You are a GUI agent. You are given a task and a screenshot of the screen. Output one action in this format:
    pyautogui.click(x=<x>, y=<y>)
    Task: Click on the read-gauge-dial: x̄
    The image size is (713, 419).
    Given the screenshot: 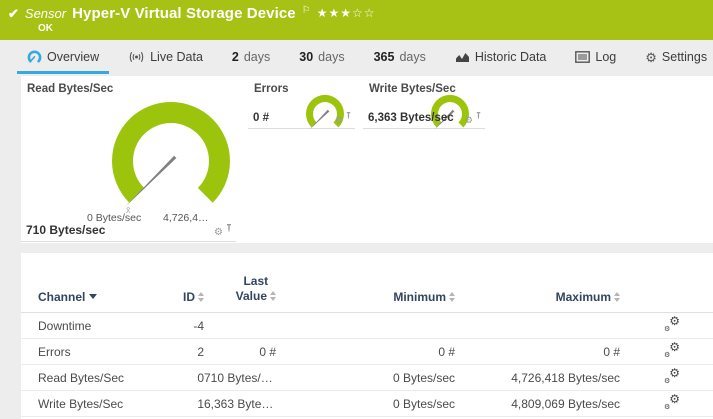 What is the action you would take?
    pyautogui.click(x=171, y=158)
    